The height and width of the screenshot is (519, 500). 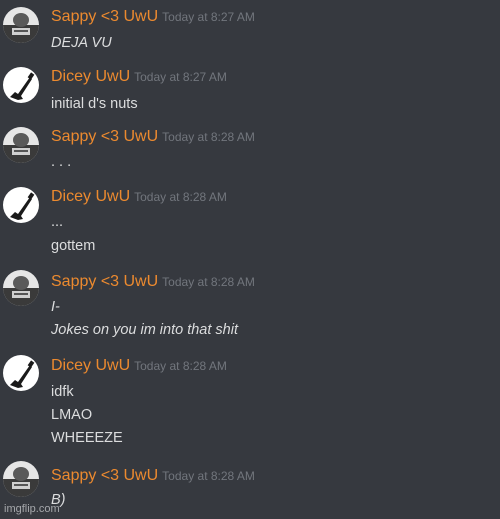 What do you see at coordinates (55, 307) in the screenshot?
I see `message-text: I-` at bounding box center [55, 307].